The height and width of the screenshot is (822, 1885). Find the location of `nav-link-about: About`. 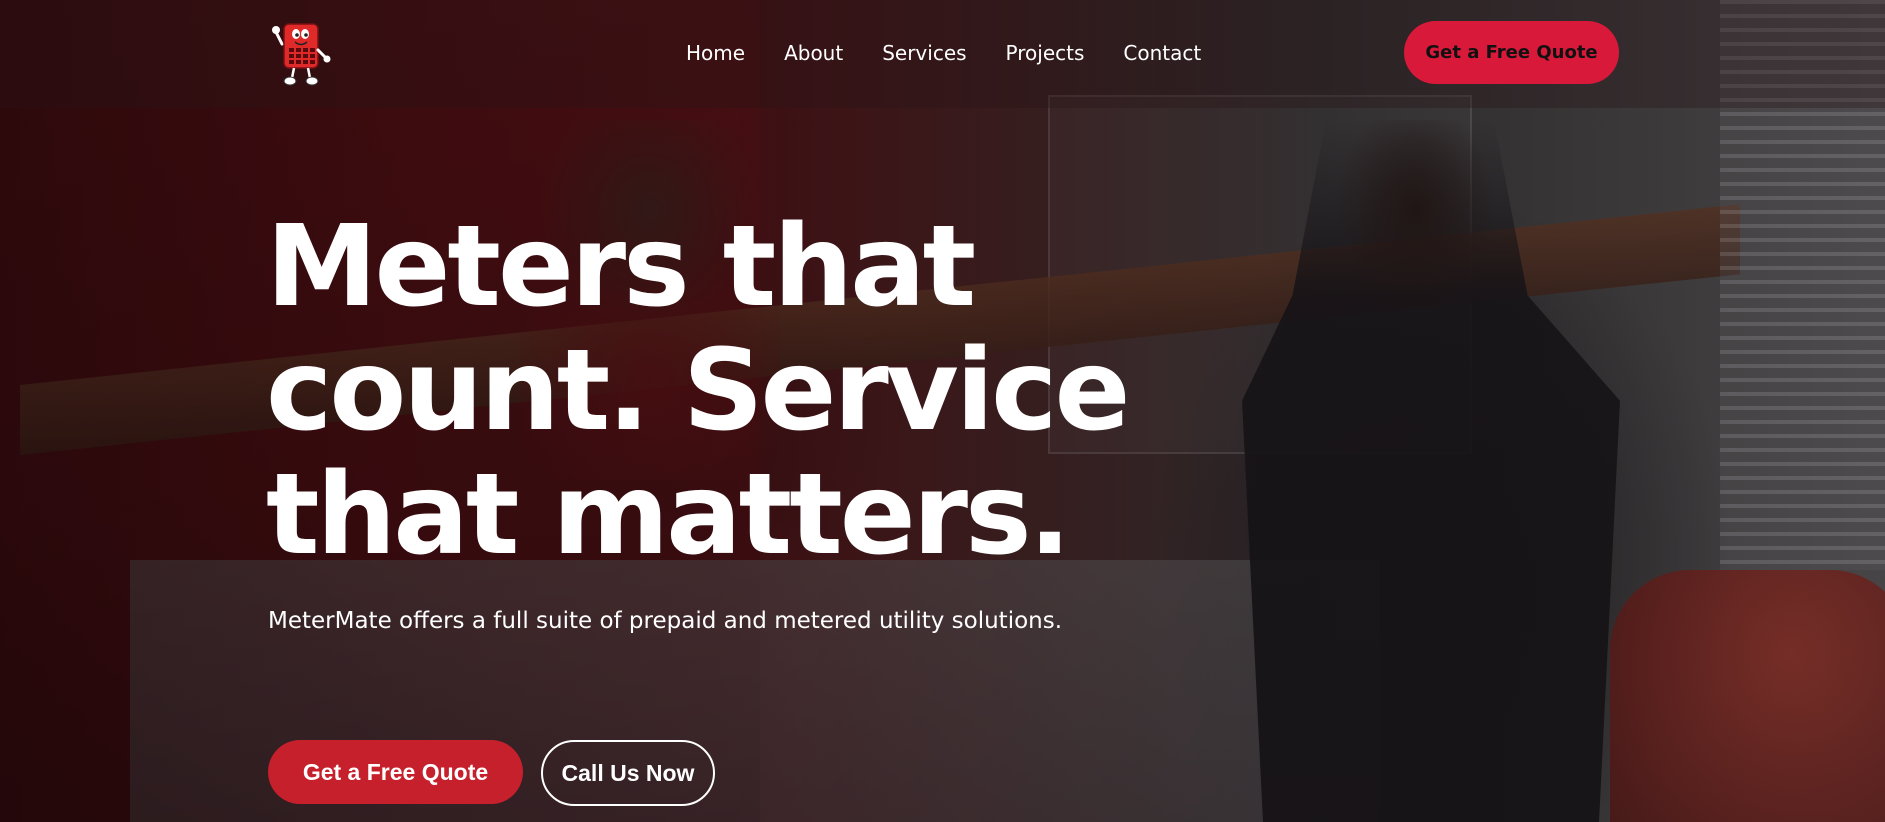

nav-link-about: About is located at coordinates (813, 53).